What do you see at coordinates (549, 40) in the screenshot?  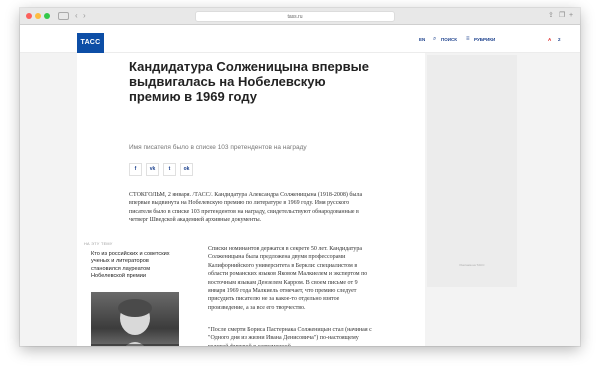 I see `accessibility-icon: A` at bounding box center [549, 40].